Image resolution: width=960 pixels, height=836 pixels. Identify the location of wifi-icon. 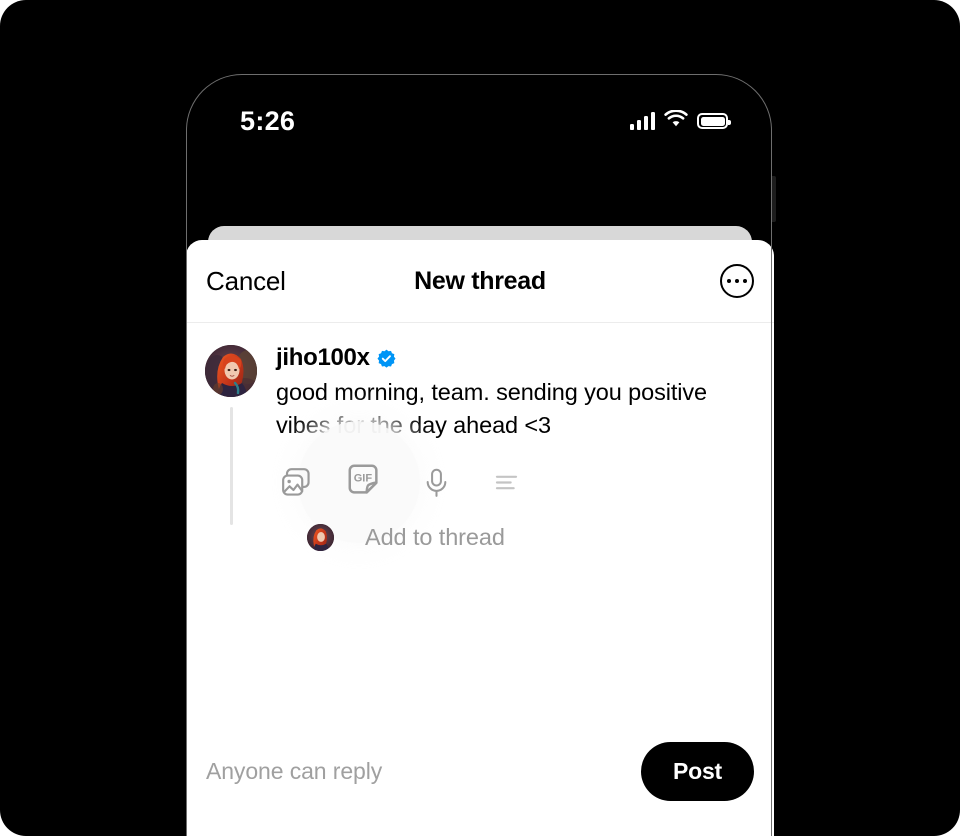
(676, 120).